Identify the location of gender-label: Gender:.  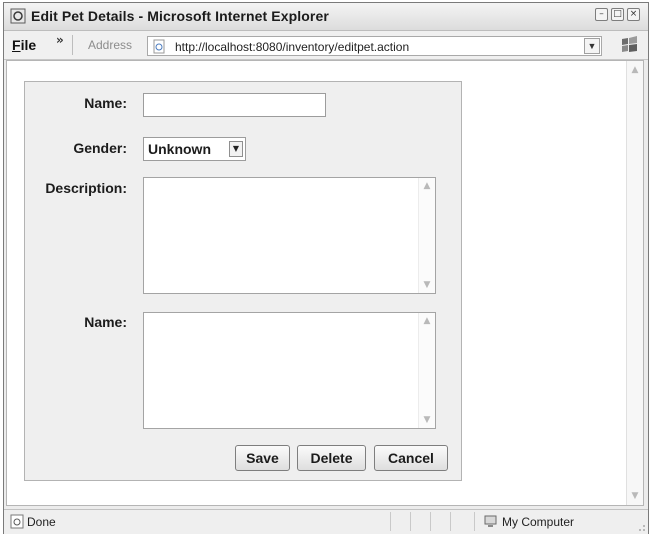
(100, 148).